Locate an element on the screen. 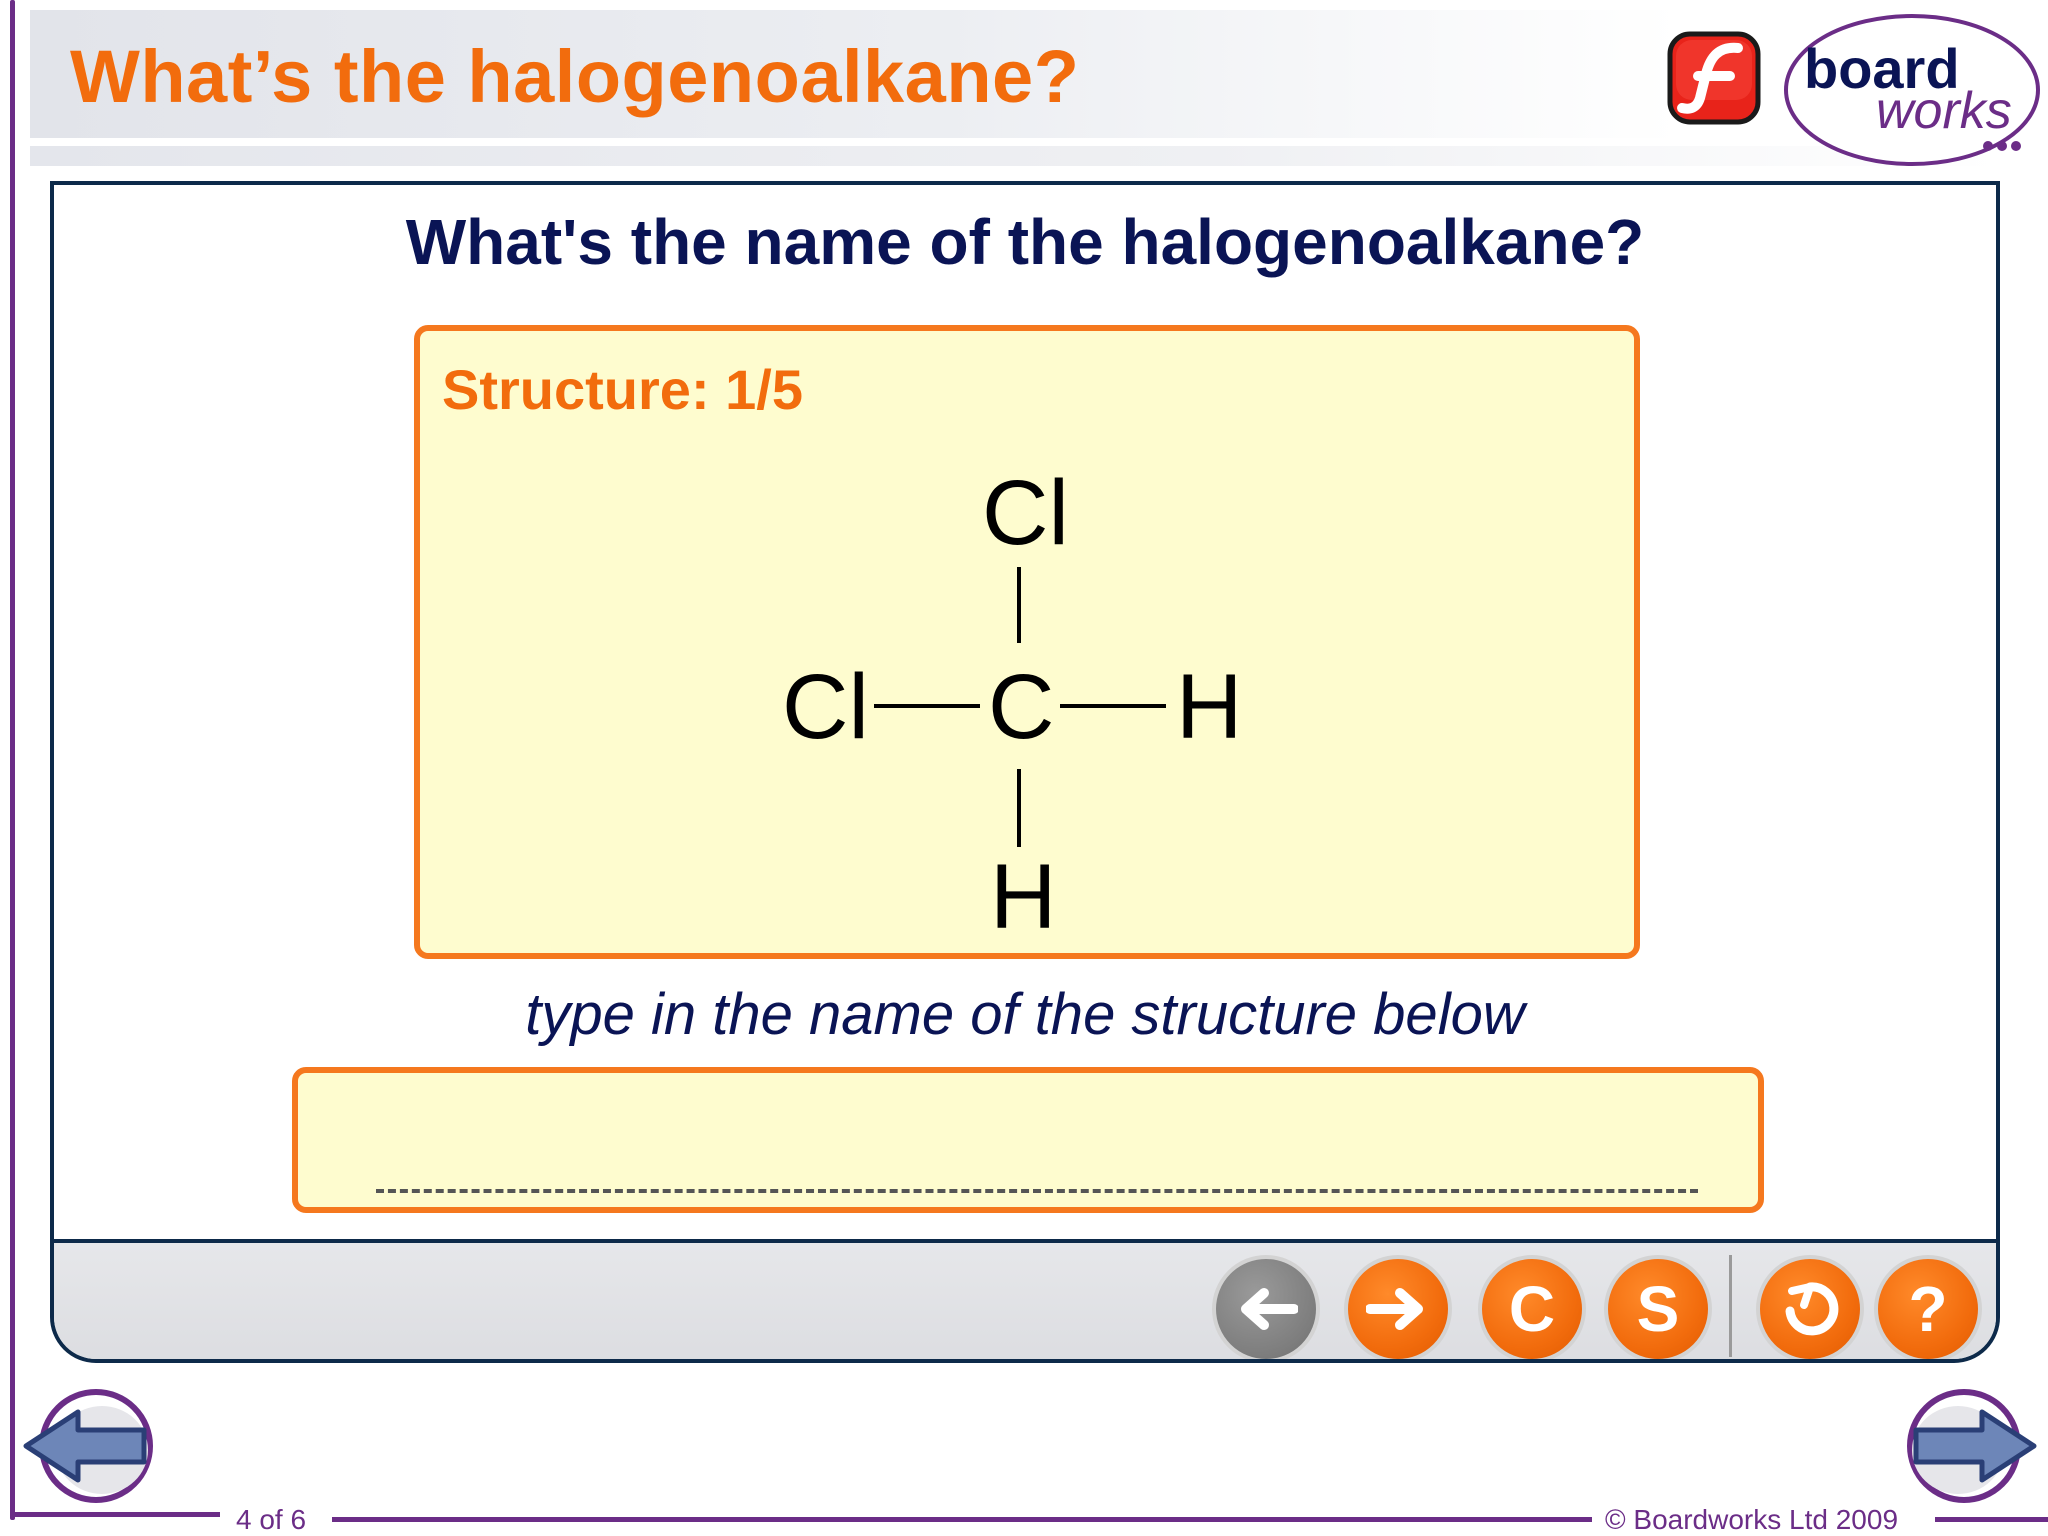  reset-icon is located at coordinates (1812, 1309).